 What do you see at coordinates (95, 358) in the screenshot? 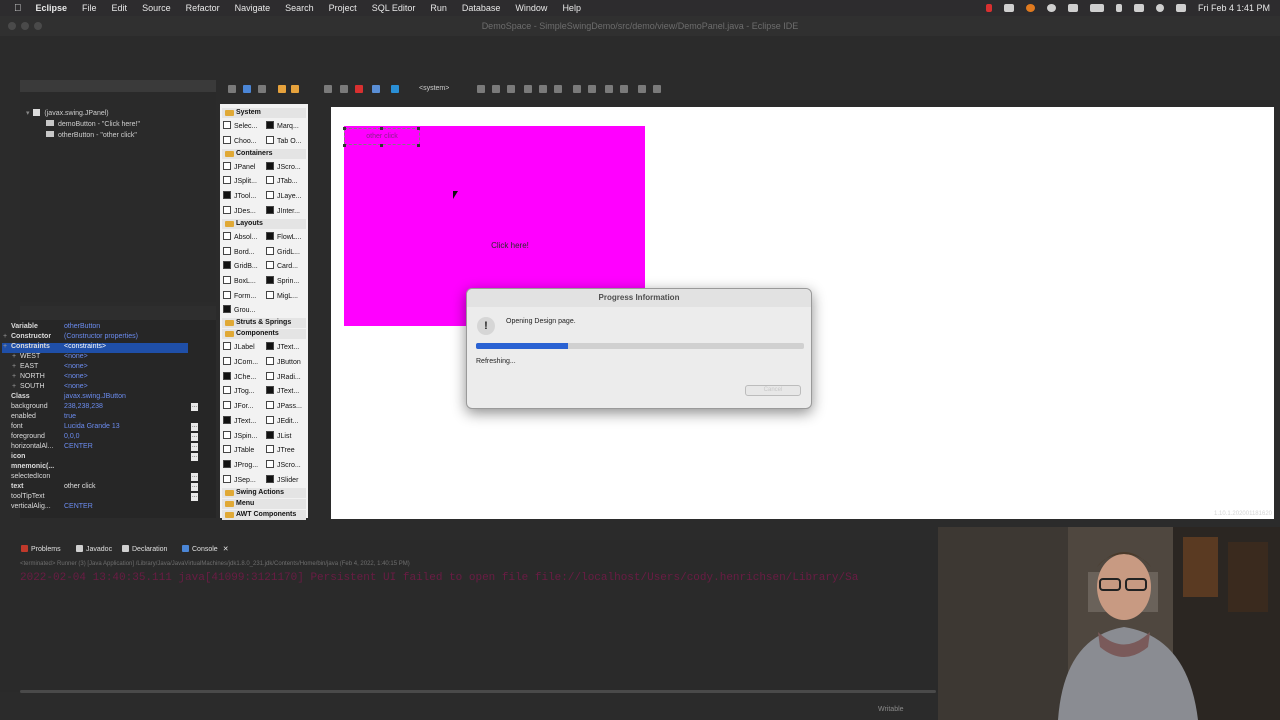
I see `property-row: + WEST <none>` at bounding box center [95, 358].